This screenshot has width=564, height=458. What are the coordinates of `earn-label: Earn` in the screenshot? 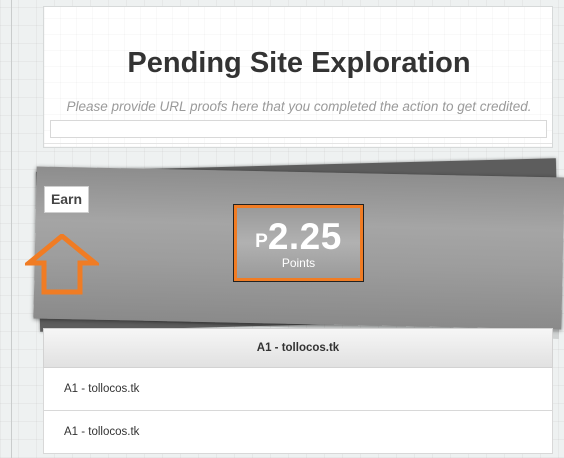 It's located at (66, 199).